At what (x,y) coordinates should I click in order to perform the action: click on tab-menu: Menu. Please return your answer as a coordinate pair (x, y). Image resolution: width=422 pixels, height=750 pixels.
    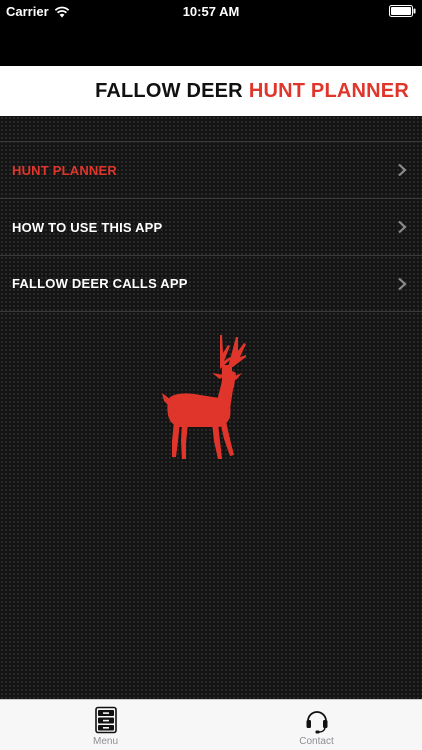
    Looking at the image, I should click on (105, 725).